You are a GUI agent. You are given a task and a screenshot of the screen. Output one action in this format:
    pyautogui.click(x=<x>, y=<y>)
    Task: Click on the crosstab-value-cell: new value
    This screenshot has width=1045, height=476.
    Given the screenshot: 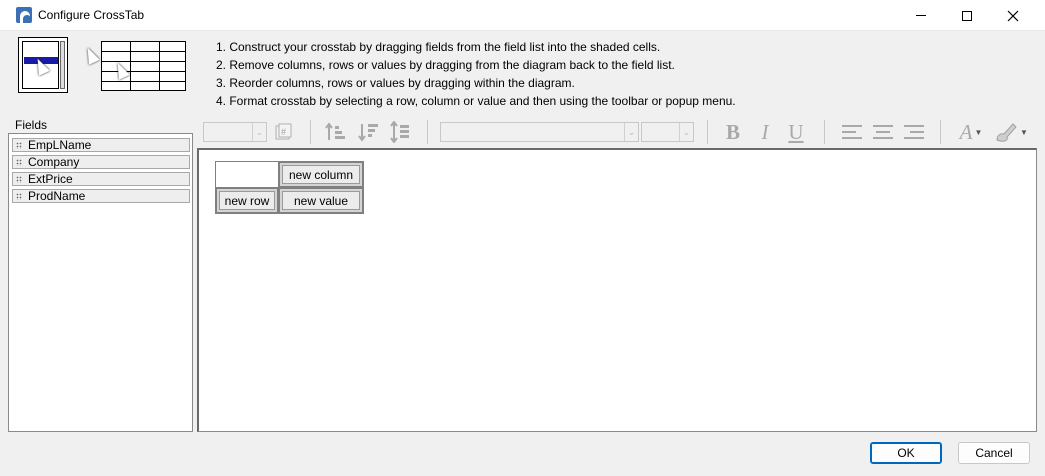 What is the action you would take?
    pyautogui.click(x=321, y=200)
    